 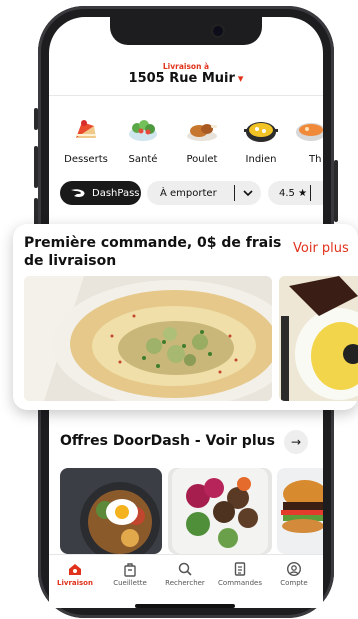 What do you see at coordinates (148, 338) in the screenshot?
I see `hummus-image` at bounding box center [148, 338].